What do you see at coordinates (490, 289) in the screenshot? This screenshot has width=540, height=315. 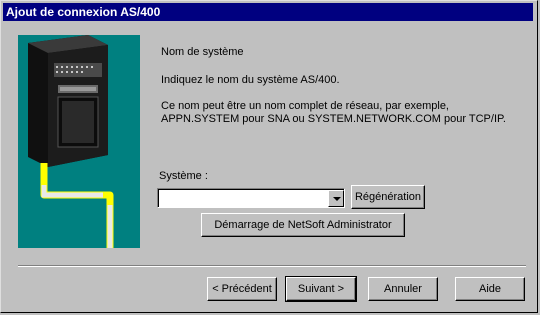 I see `help-button: Aide` at bounding box center [490, 289].